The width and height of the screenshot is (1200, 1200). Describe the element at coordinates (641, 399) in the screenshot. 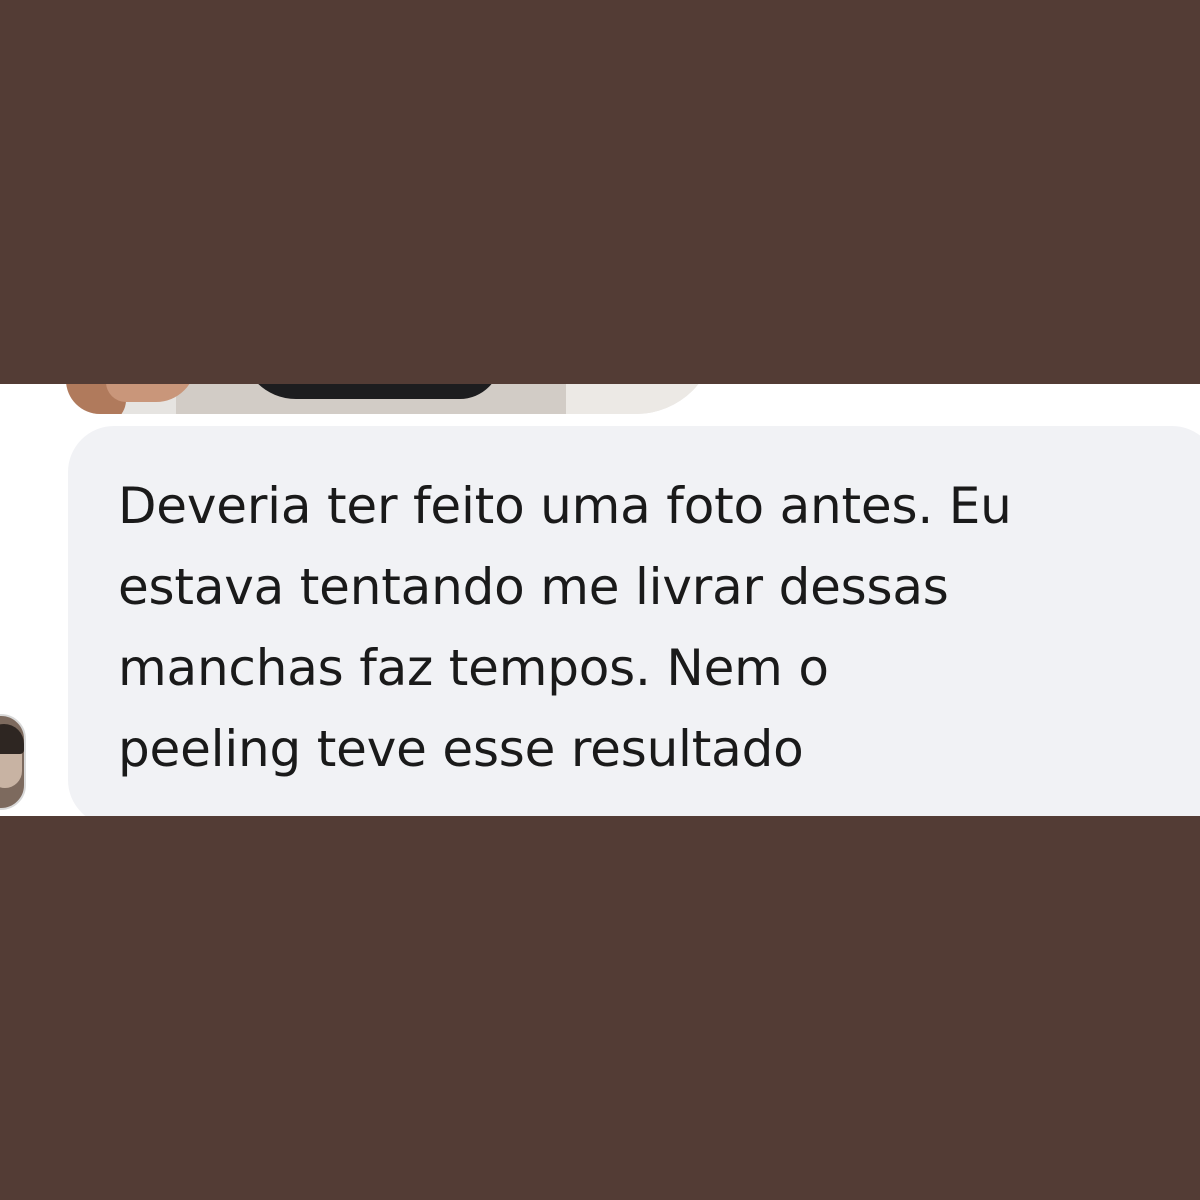

I see `photo-light-area` at that location.